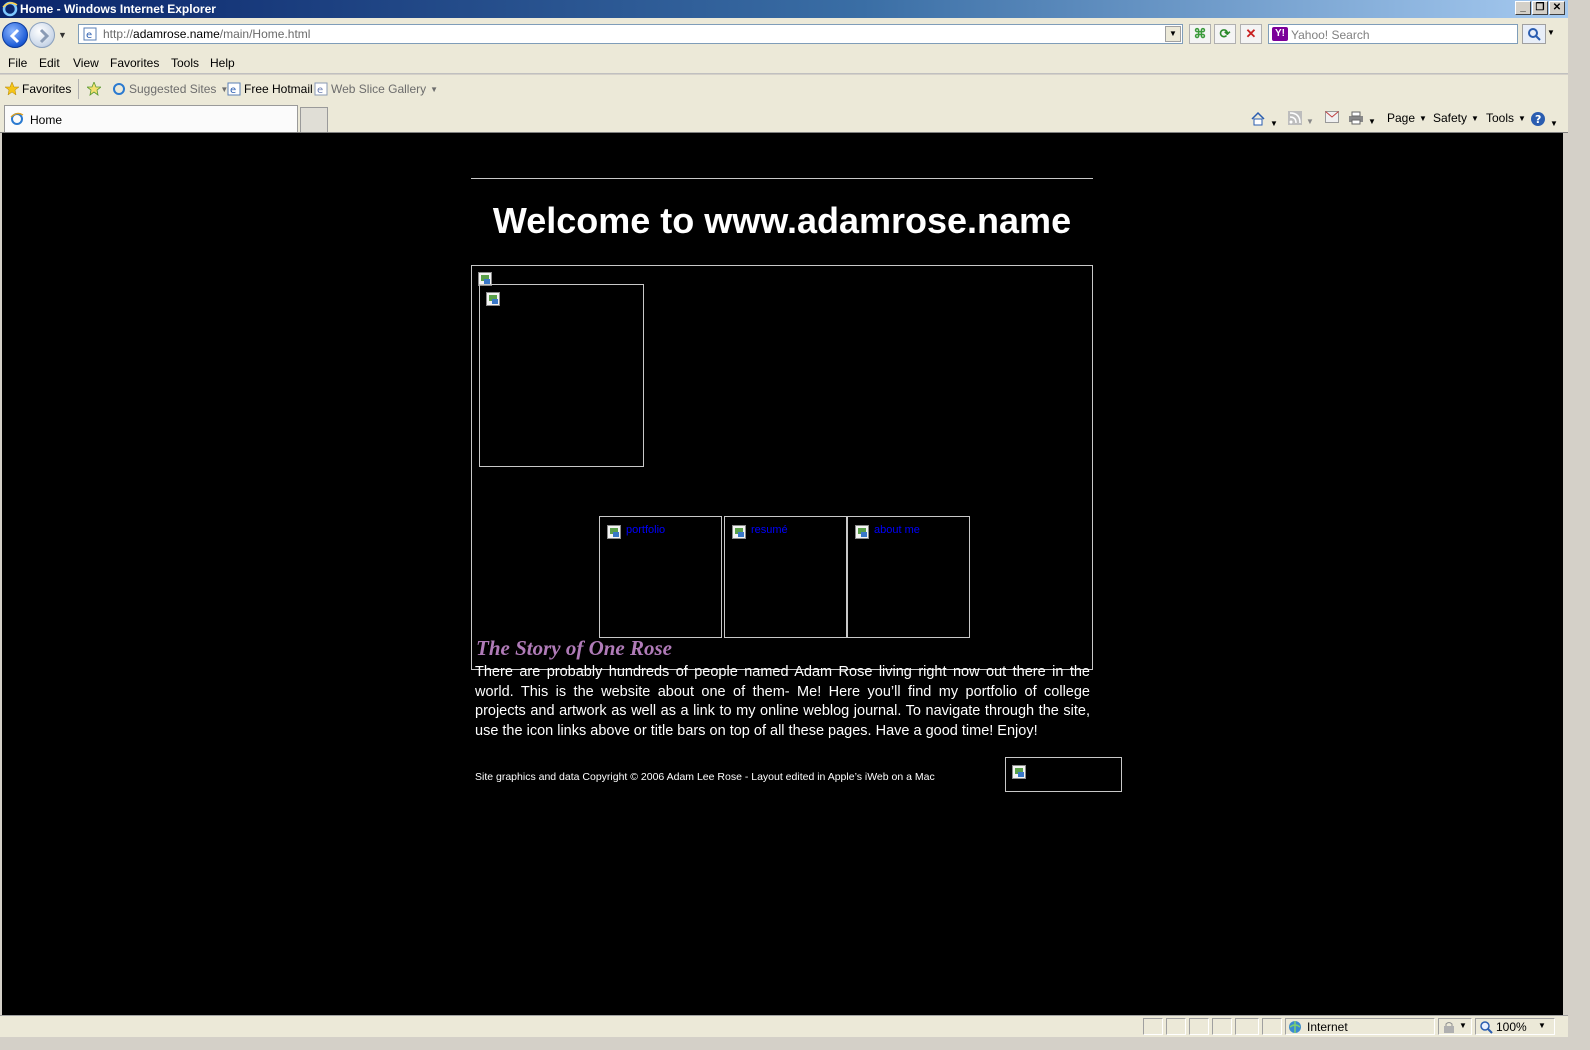 The width and height of the screenshot is (1590, 1050). I want to click on printer-icon, so click(1356, 118).